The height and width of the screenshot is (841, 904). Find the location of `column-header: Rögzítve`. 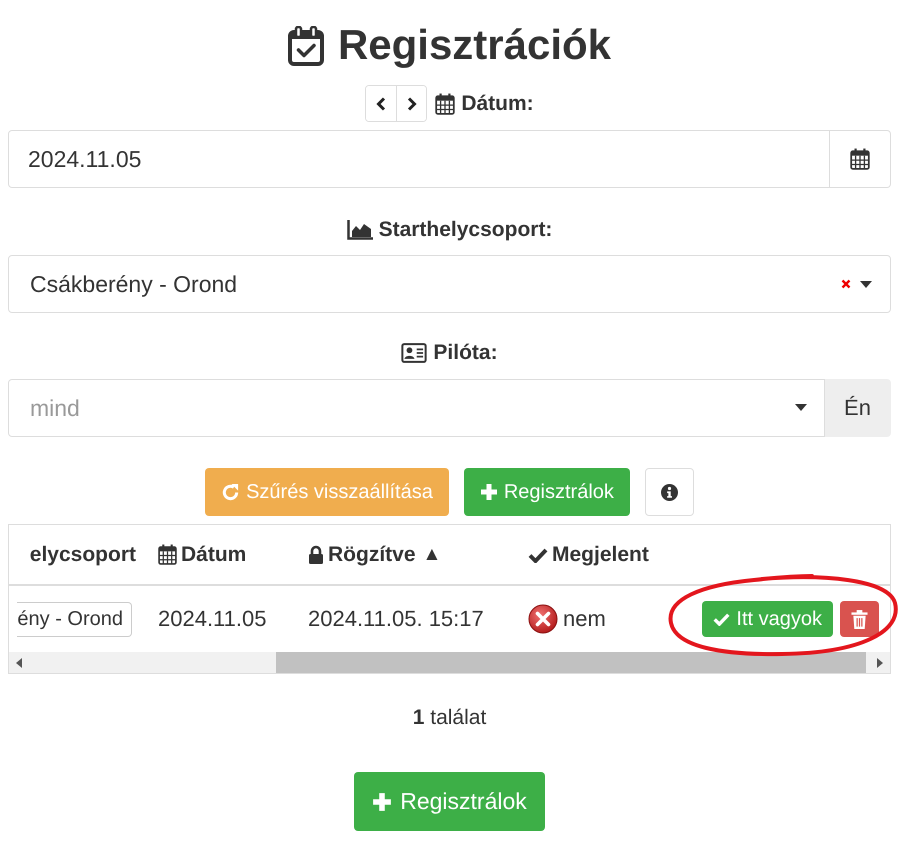

column-header: Rögzítve is located at coordinates (372, 554).